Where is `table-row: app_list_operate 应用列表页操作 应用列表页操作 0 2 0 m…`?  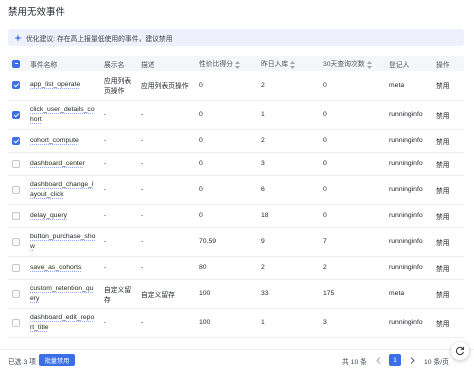 table-row: app_list_operate 应用列表页操作 应用列表页操作 0 2 0 m… is located at coordinates (236, 86).